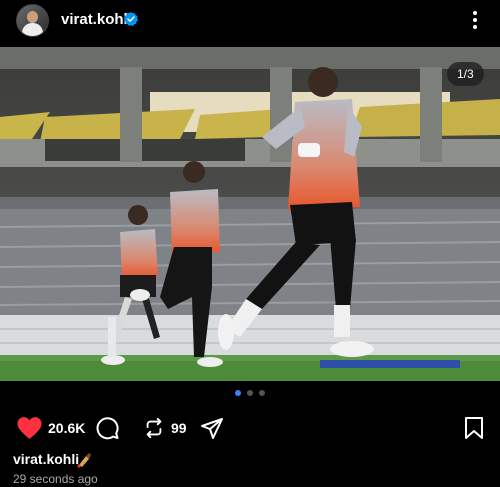 Image resolution: width=500 pixels, height=487 pixels. I want to click on more-options-icon, so click(475, 20).